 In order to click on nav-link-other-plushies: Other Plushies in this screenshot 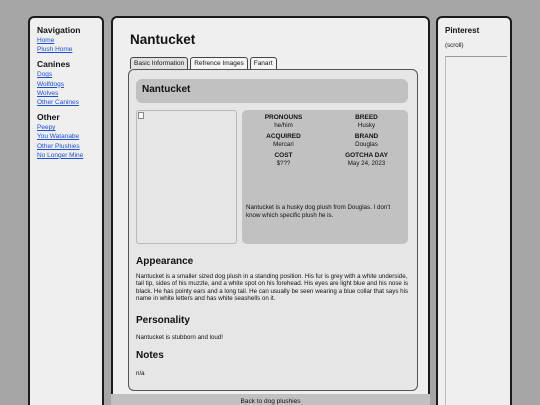, I will do `click(69, 146)`.